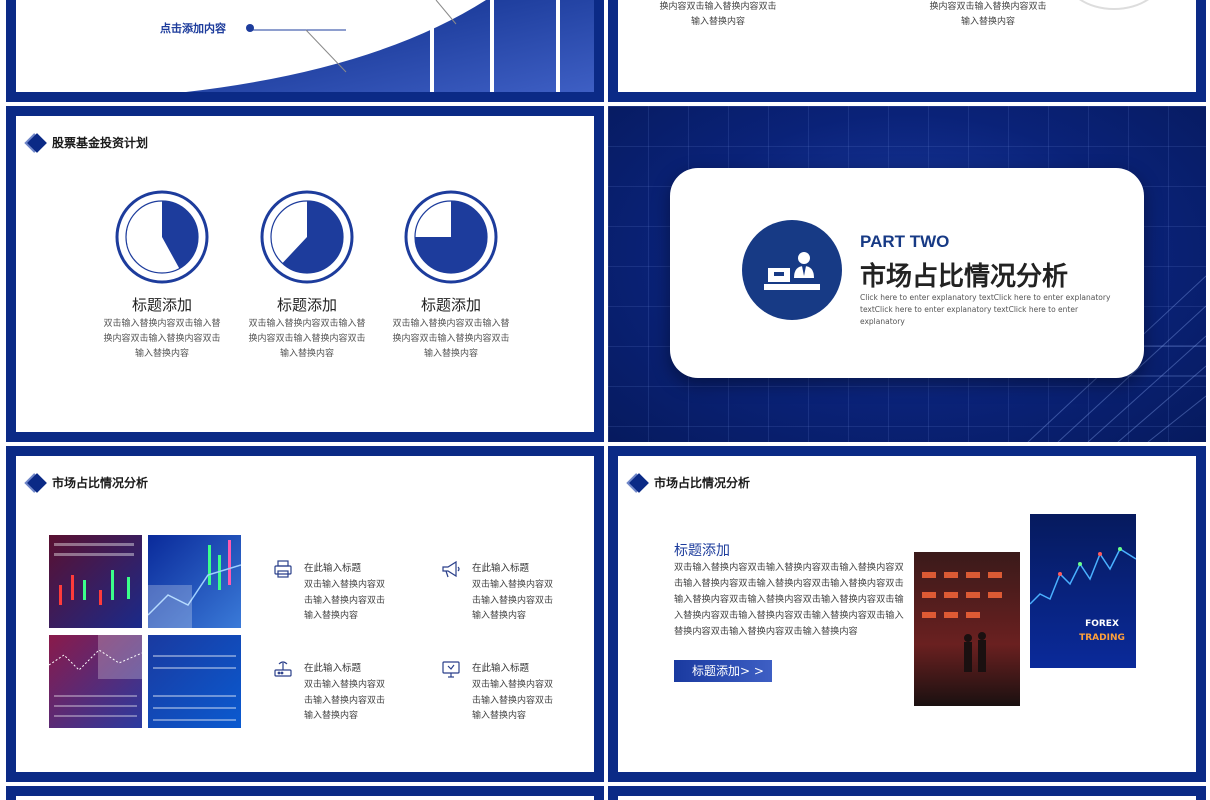  Describe the element at coordinates (1102, 638) in the screenshot. I see `trading-label: TRADING` at that location.